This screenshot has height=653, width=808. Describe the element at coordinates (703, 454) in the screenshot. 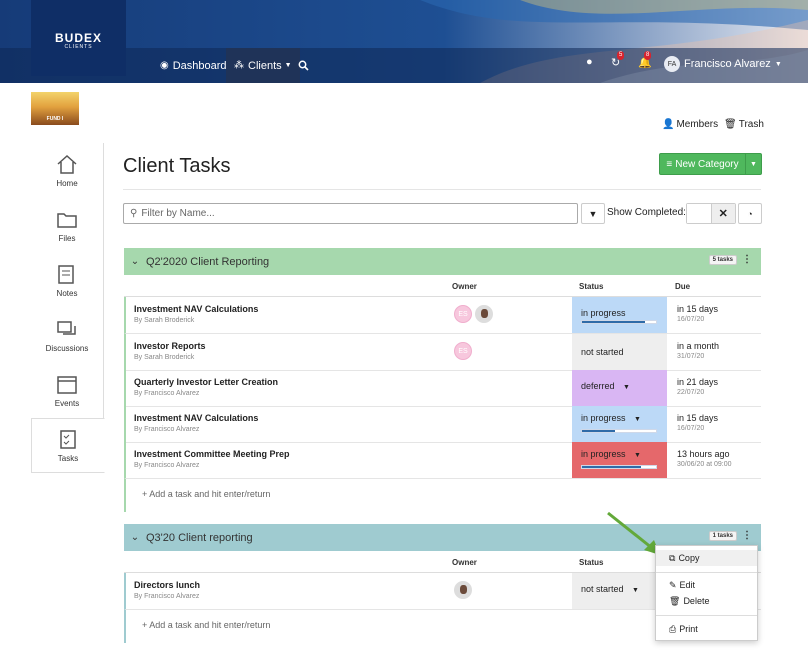

I see `due-relative: 13 hours ago` at that location.